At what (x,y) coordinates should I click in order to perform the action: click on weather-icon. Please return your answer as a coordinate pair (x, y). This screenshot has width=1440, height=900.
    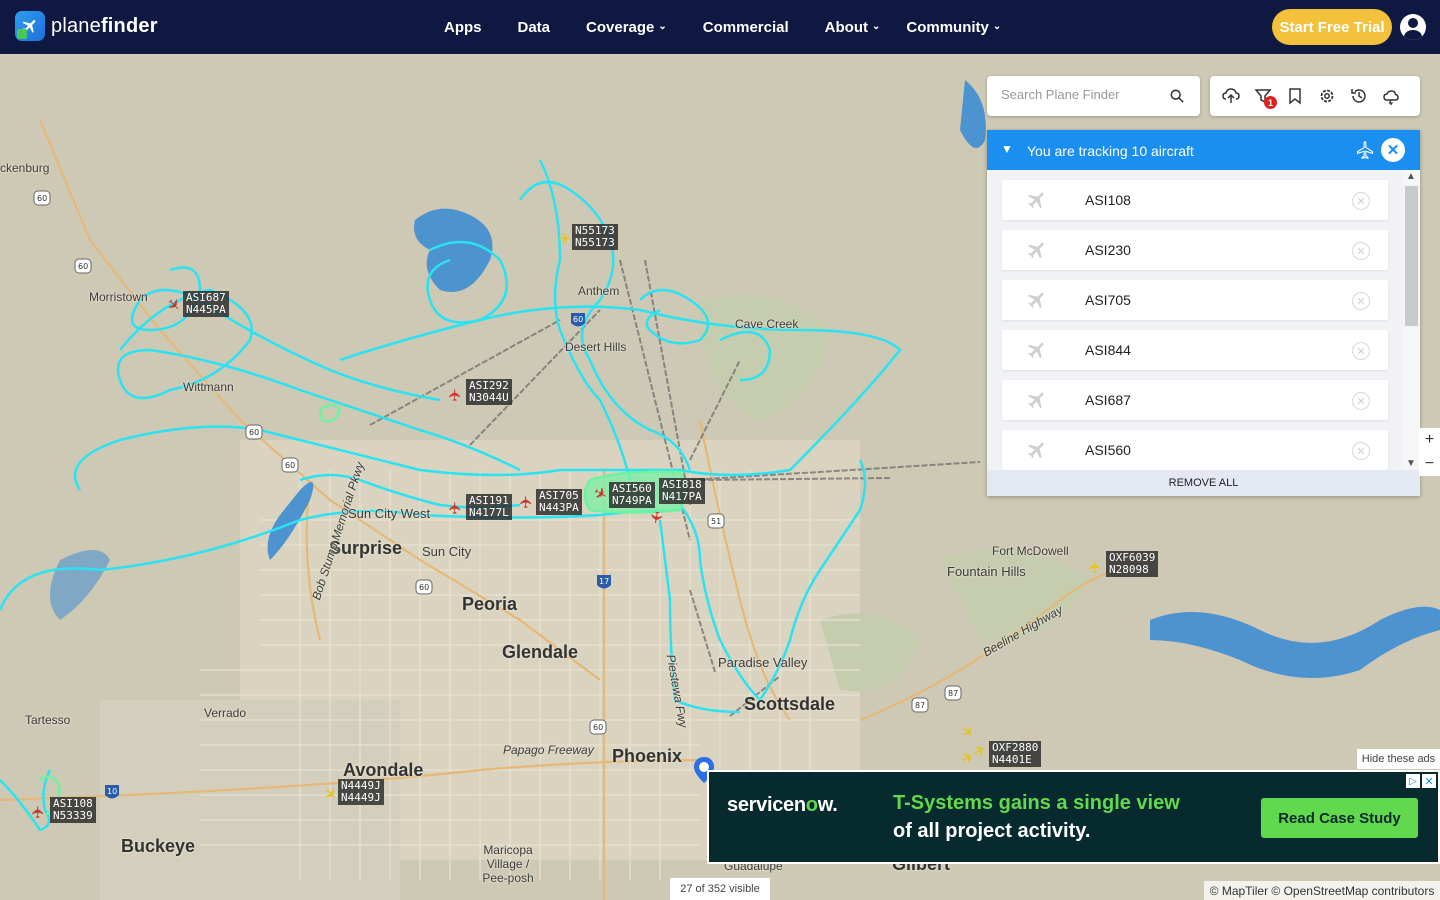
    Looking at the image, I should click on (1391, 96).